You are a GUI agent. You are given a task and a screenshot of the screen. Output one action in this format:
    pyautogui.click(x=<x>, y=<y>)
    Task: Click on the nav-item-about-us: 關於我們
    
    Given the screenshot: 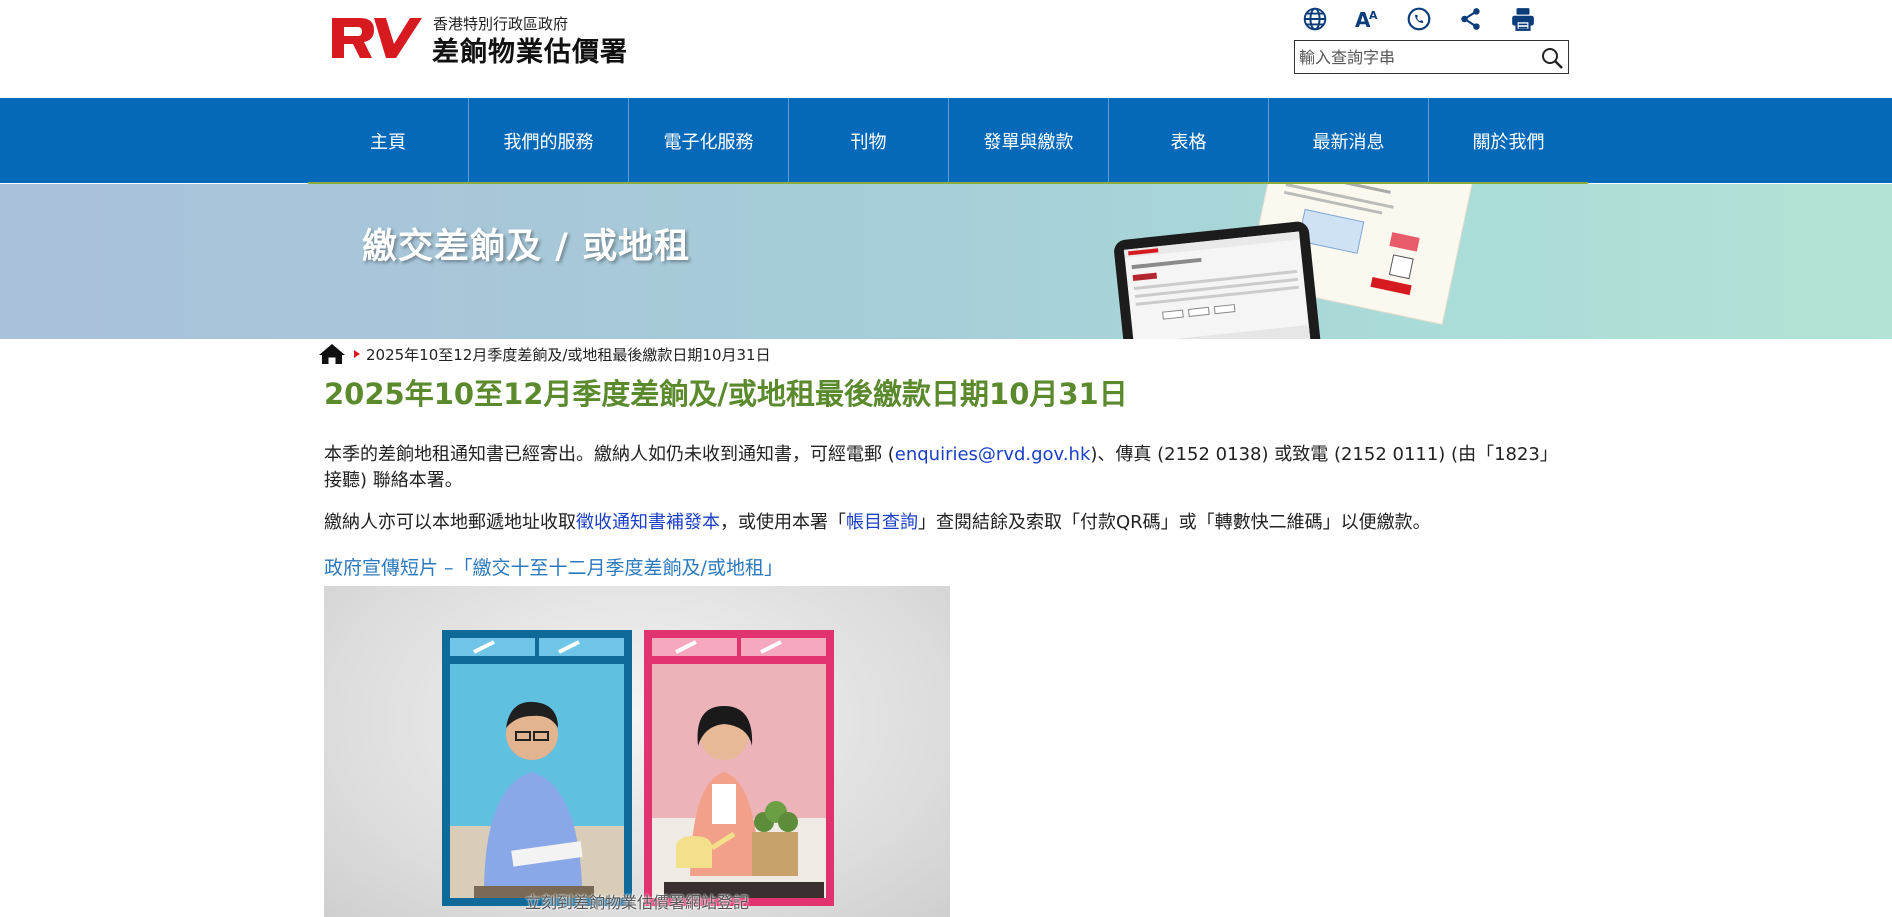 What is the action you would take?
    pyautogui.click(x=1508, y=140)
    